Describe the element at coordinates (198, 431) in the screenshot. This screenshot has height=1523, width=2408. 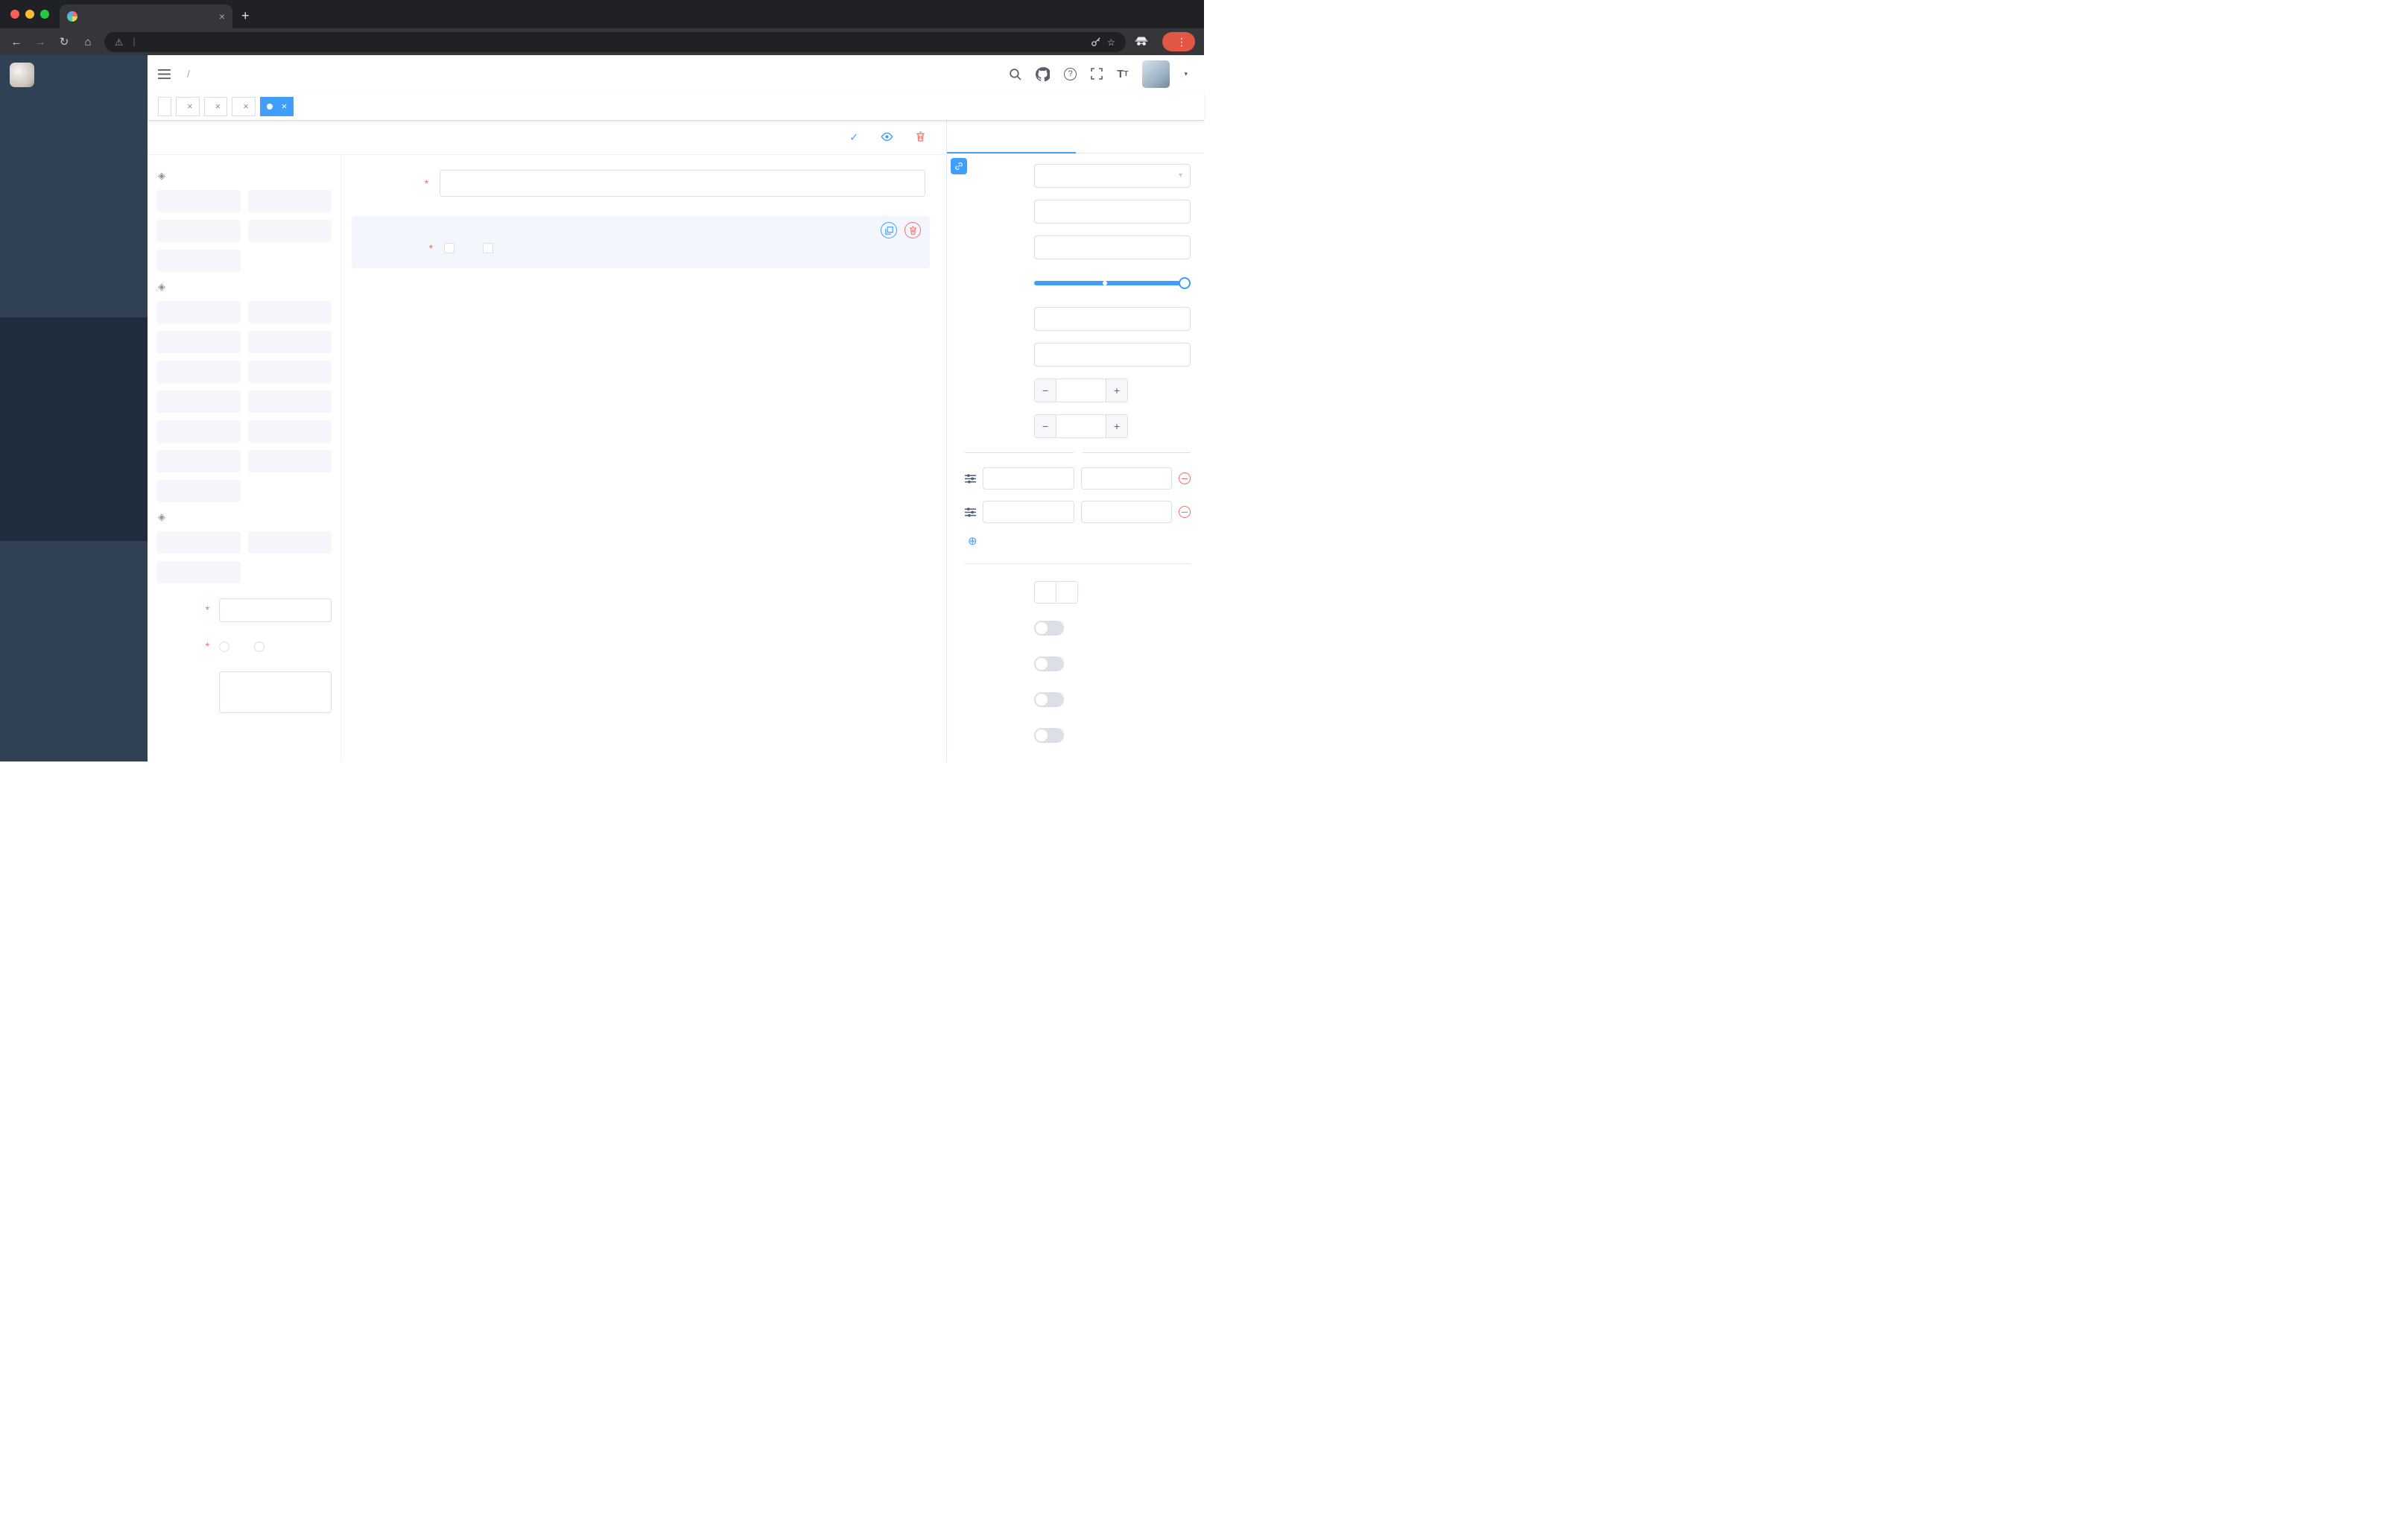
I see `palette-item-date-picker` at that location.